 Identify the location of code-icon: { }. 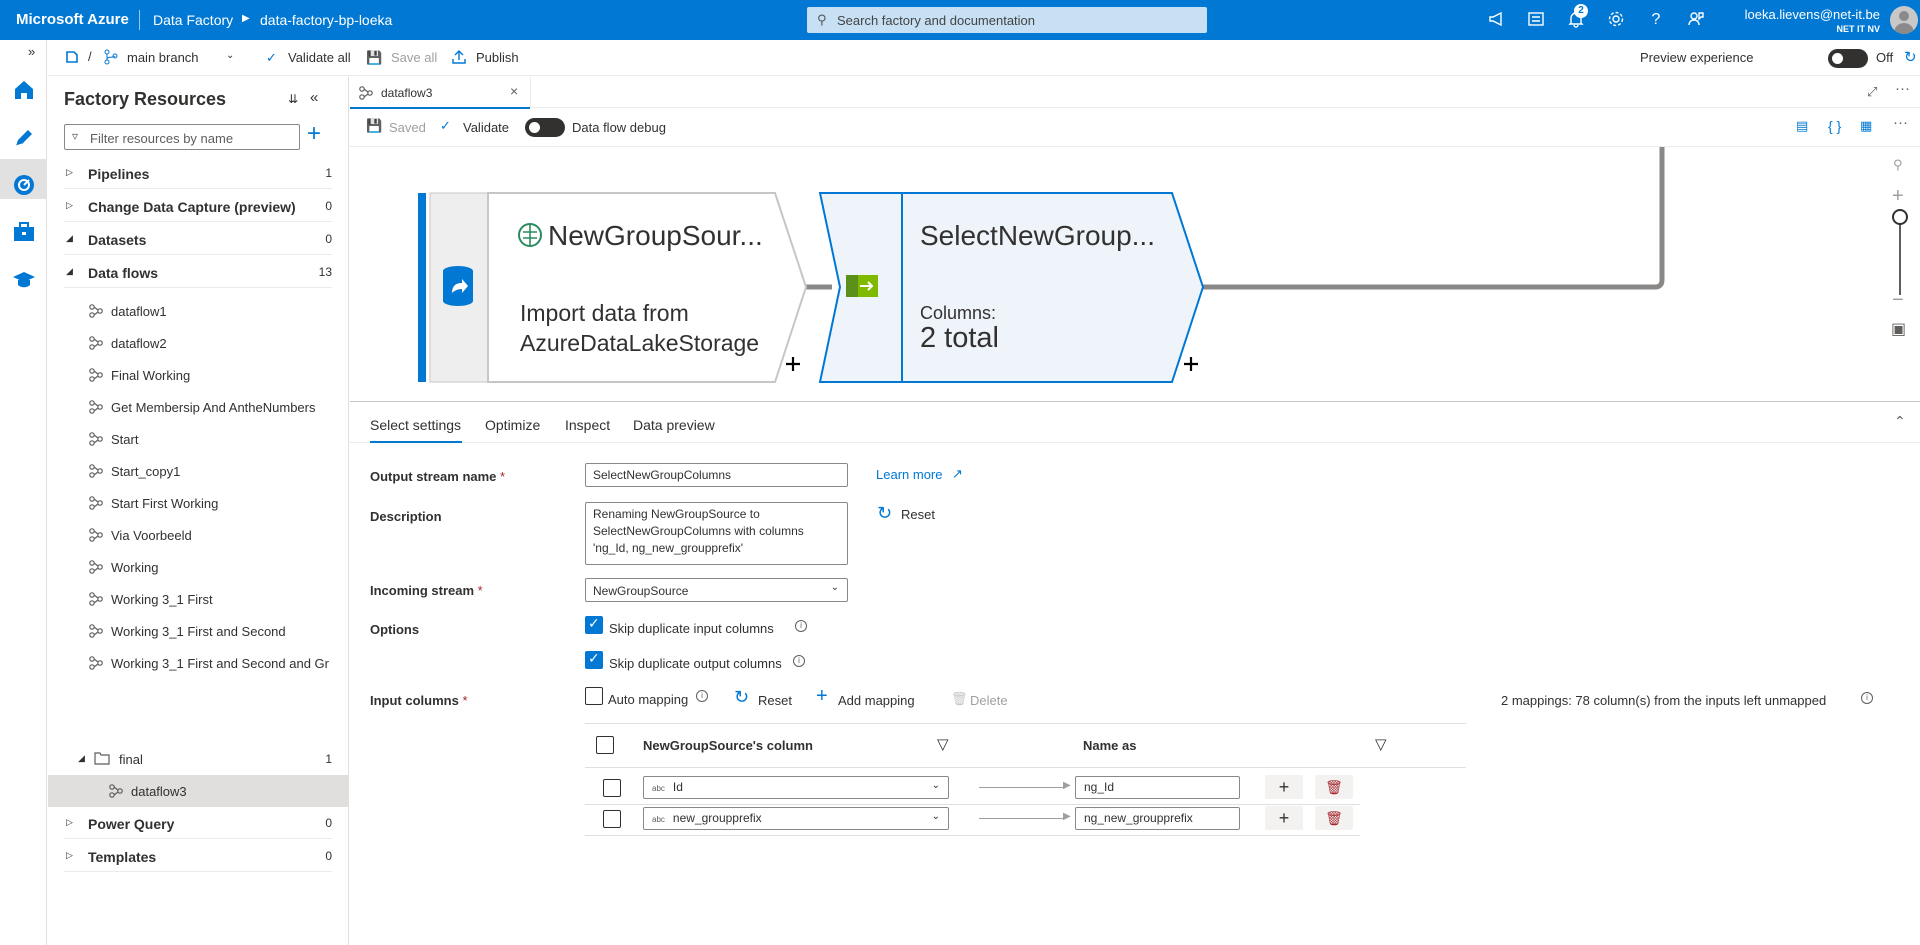
(1834, 126).